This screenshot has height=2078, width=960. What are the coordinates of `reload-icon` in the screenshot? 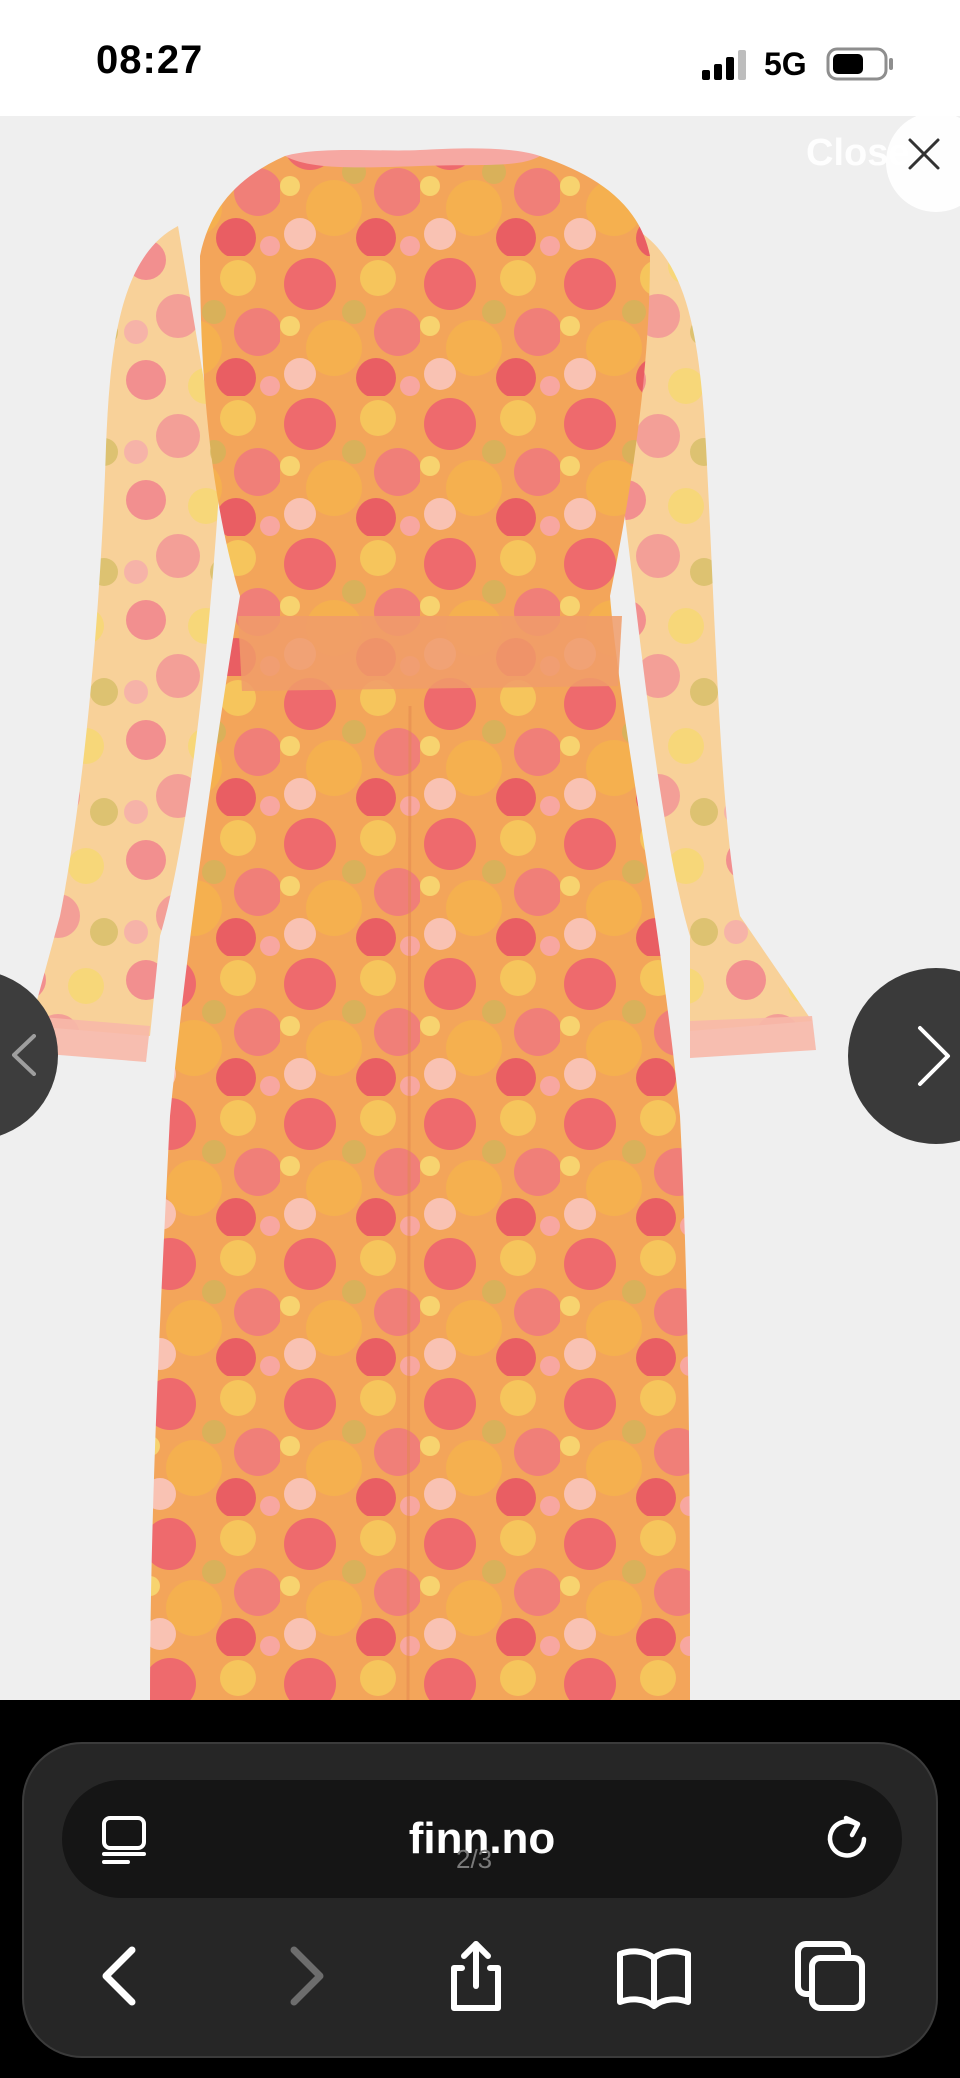 It's located at (847, 1839).